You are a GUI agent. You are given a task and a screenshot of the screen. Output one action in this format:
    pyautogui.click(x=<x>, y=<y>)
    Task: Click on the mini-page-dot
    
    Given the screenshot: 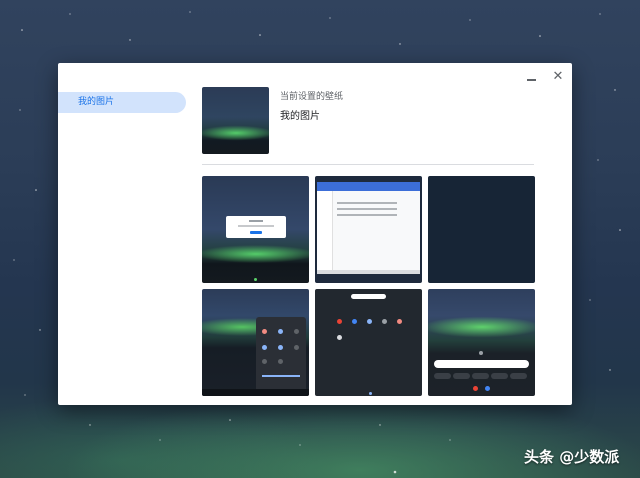 What is the action you would take?
    pyautogui.click(x=370, y=393)
    